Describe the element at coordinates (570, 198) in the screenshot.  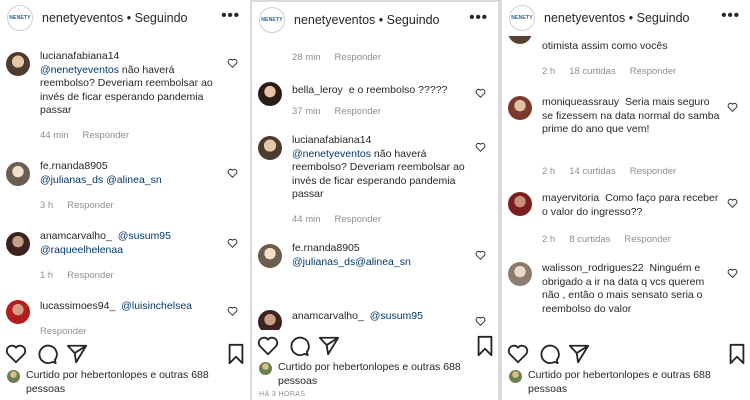
I see `comment-username: mayervitoria` at that location.